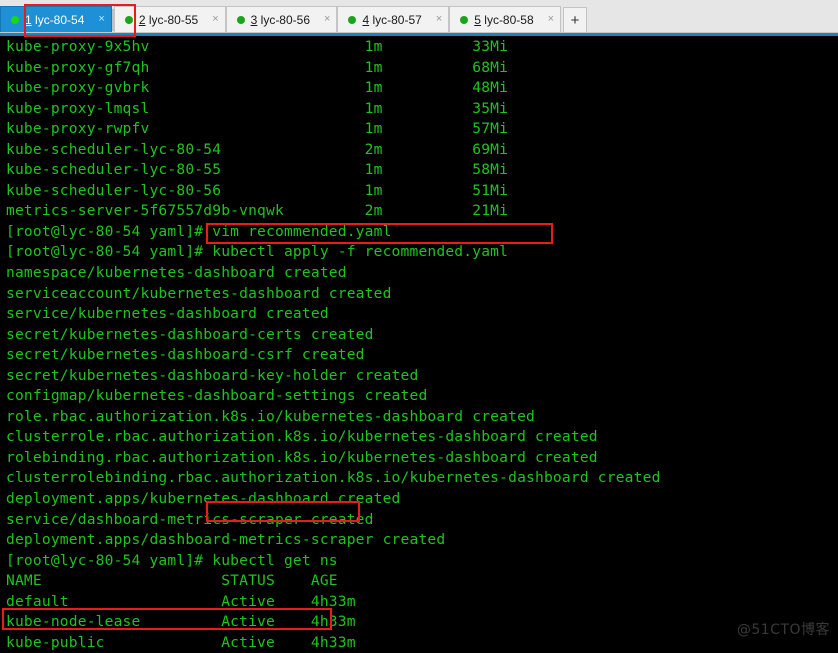  Describe the element at coordinates (172, 581) in the screenshot. I see `terminal-line: NAME STATUS AGE` at that location.